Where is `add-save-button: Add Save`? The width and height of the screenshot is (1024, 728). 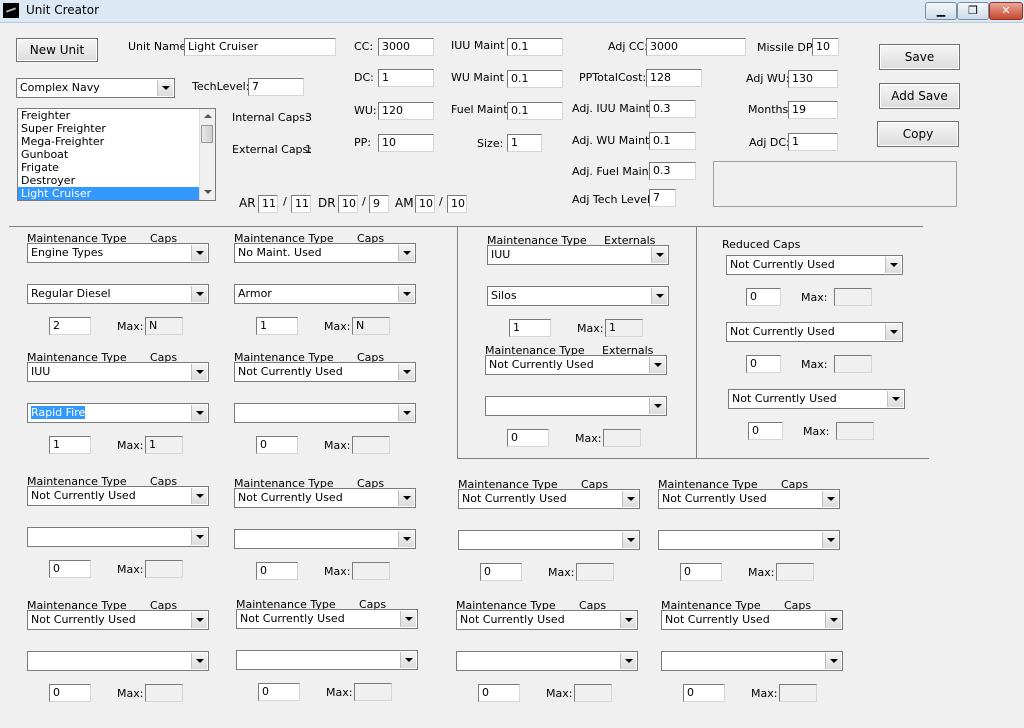 add-save-button: Add Save is located at coordinates (919, 96).